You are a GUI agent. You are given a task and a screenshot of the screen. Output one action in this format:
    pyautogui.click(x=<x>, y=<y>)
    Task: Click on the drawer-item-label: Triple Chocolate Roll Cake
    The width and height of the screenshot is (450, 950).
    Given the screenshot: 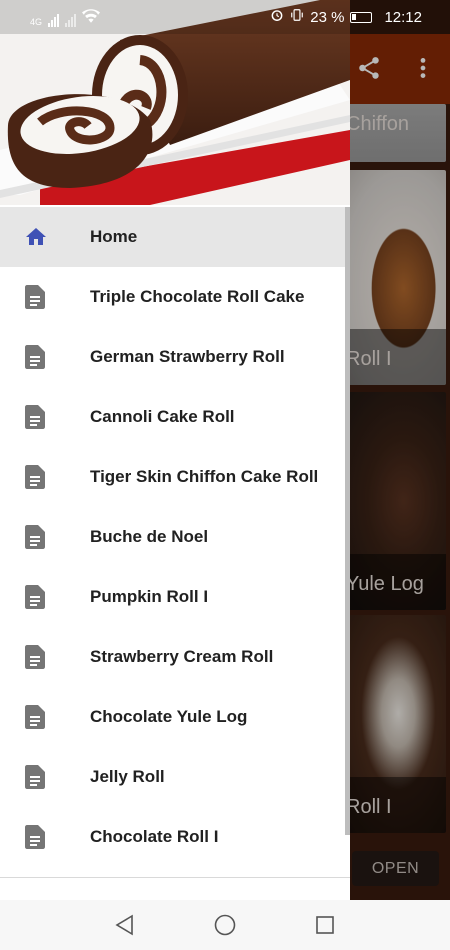 What is the action you would take?
    pyautogui.click(x=197, y=296)
    